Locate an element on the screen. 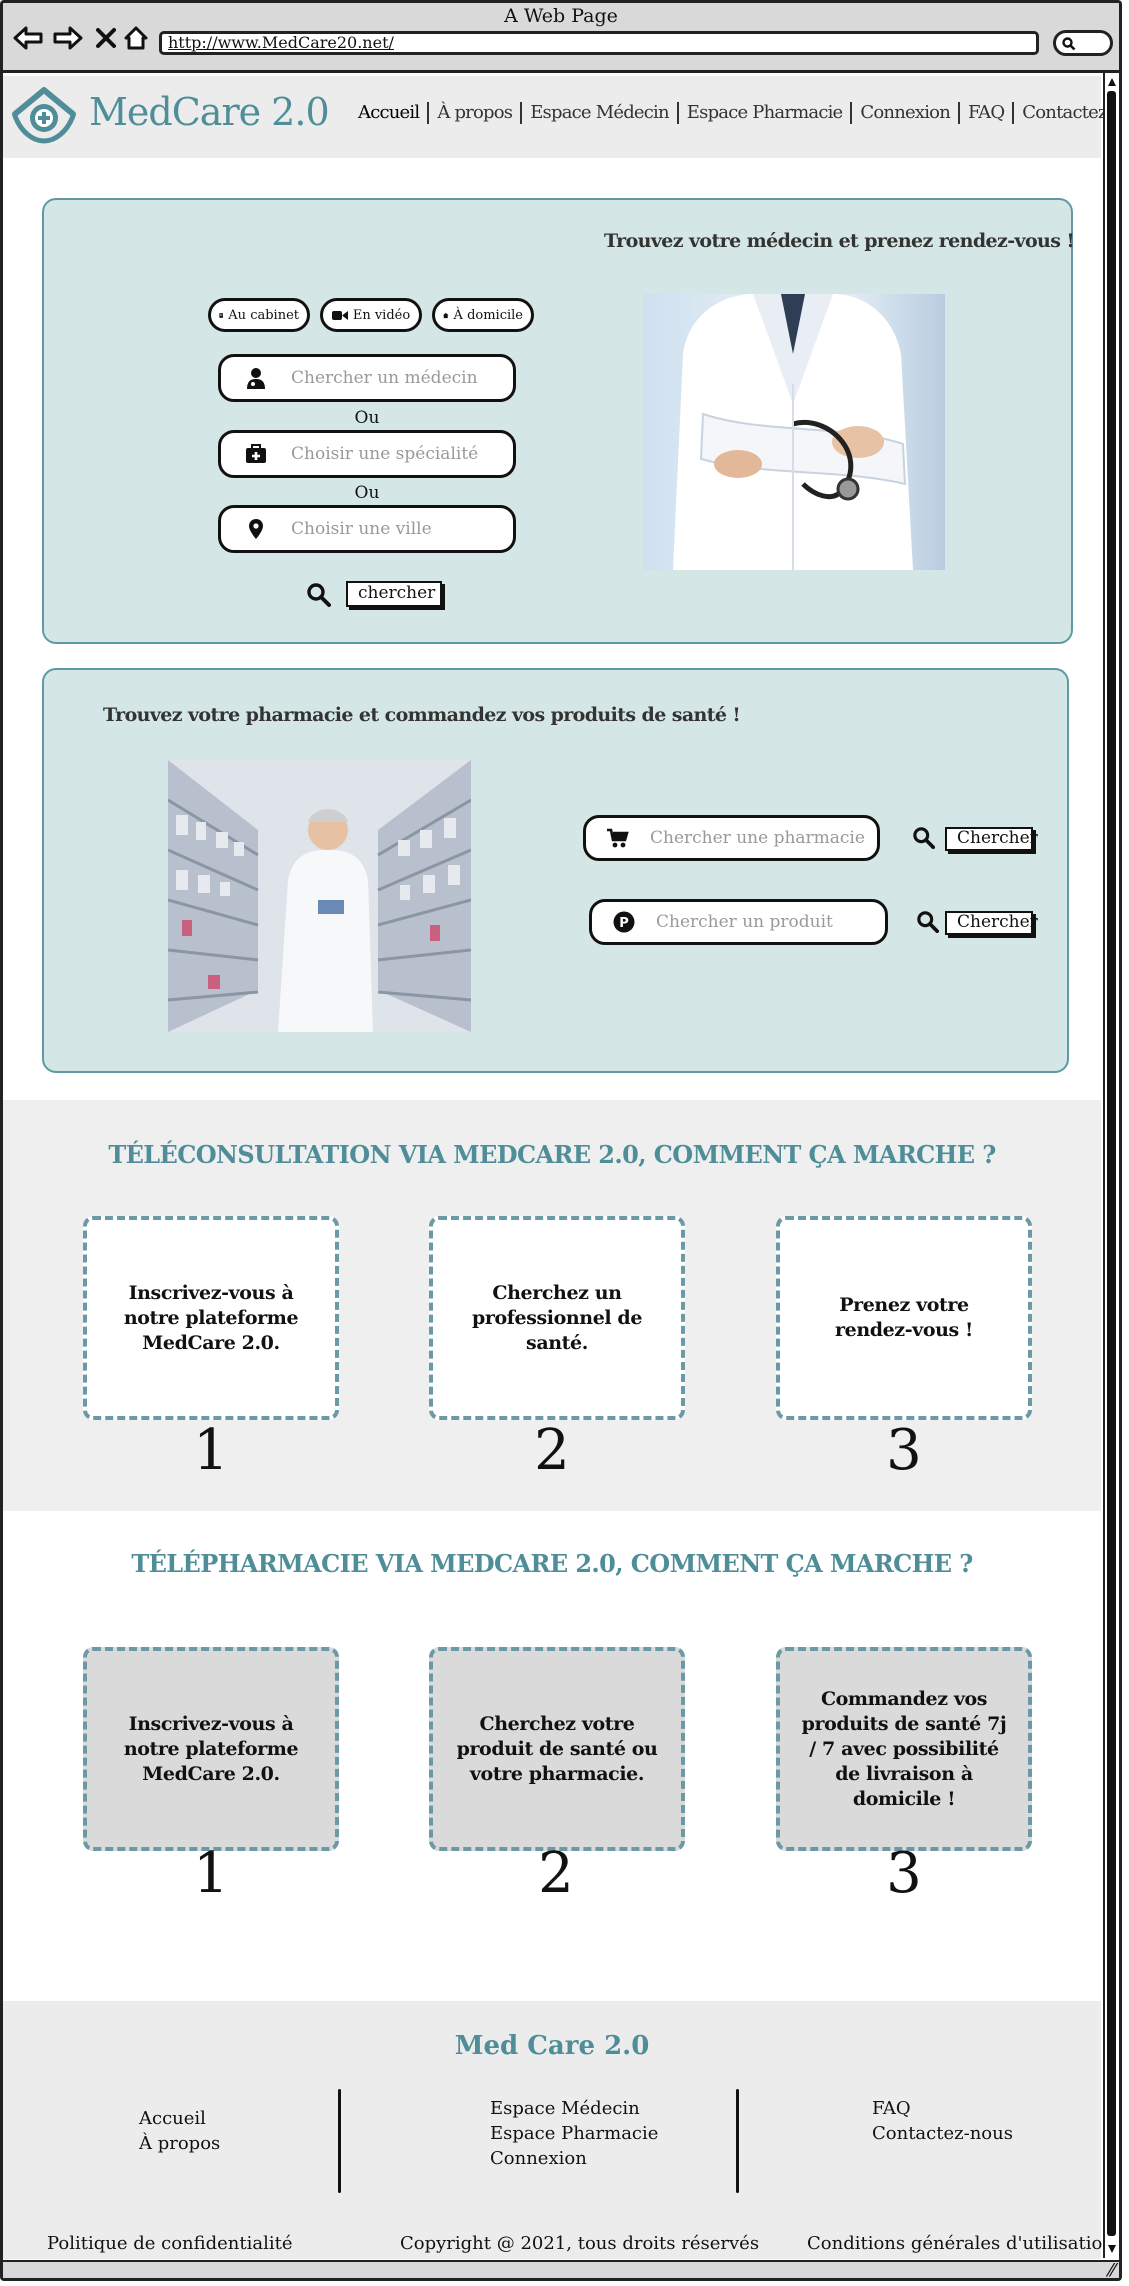 Image resolution: width=1129 pixels, height=2286 pixels. home-icon is located at coordinates (136, 38).